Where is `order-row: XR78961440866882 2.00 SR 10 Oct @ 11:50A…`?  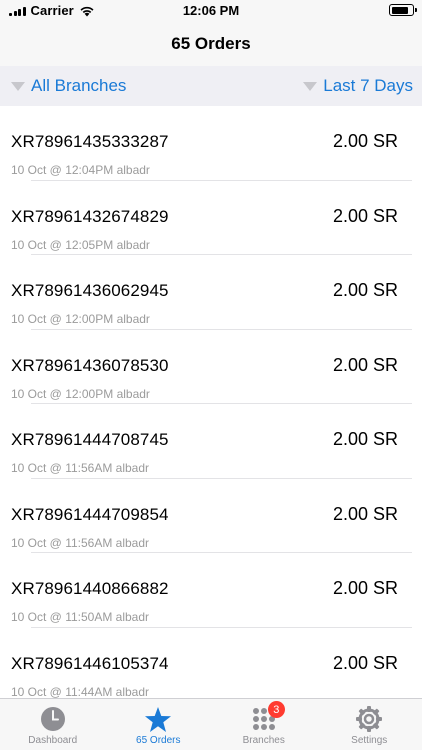
order-row: XR78961440866882 2.00 SR 10 Oct @ 11:50A… is located at coordinates (211, 590).